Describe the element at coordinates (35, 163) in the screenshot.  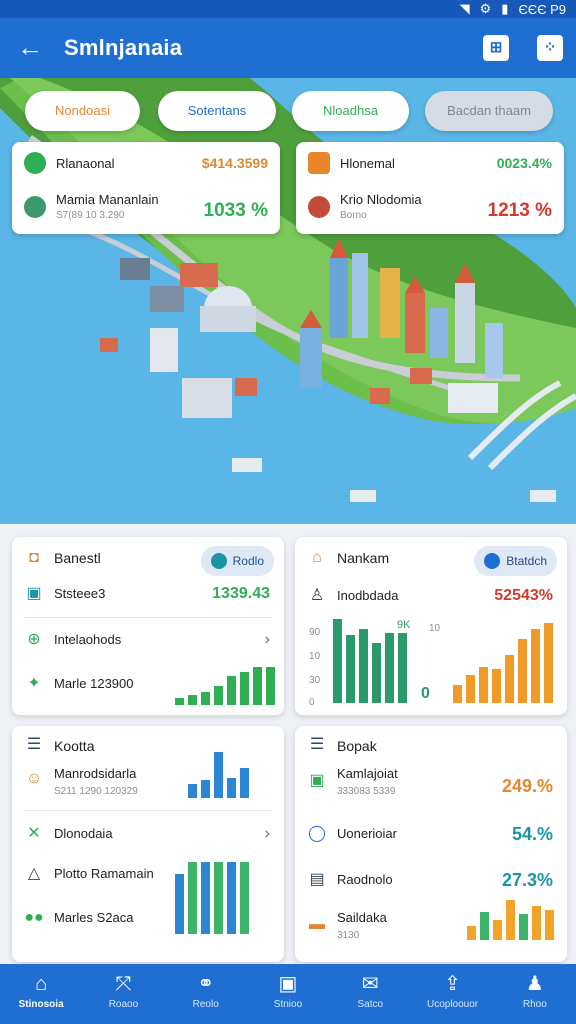
I see `leaf-icon` at that location.